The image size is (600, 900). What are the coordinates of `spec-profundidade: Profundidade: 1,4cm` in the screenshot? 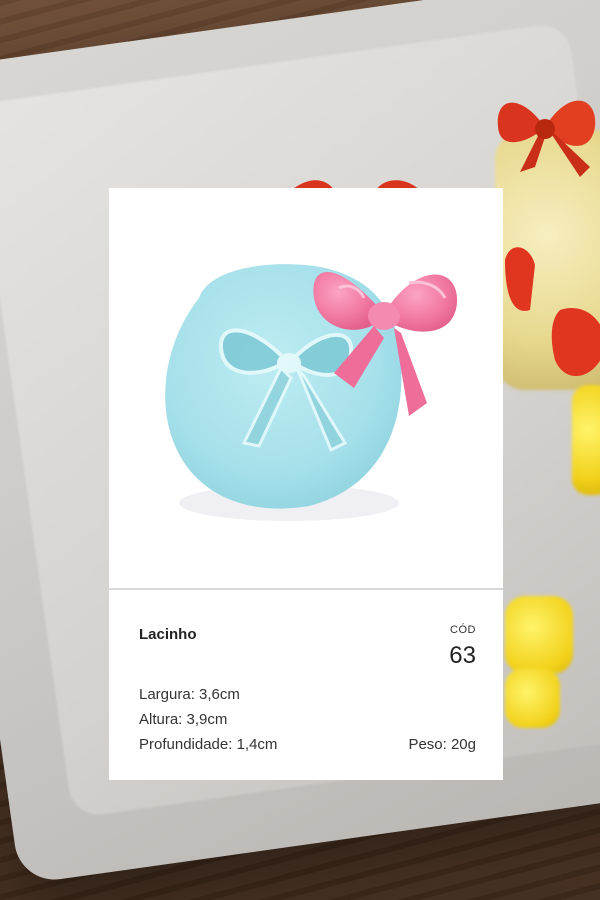 It's located at (208, 744).